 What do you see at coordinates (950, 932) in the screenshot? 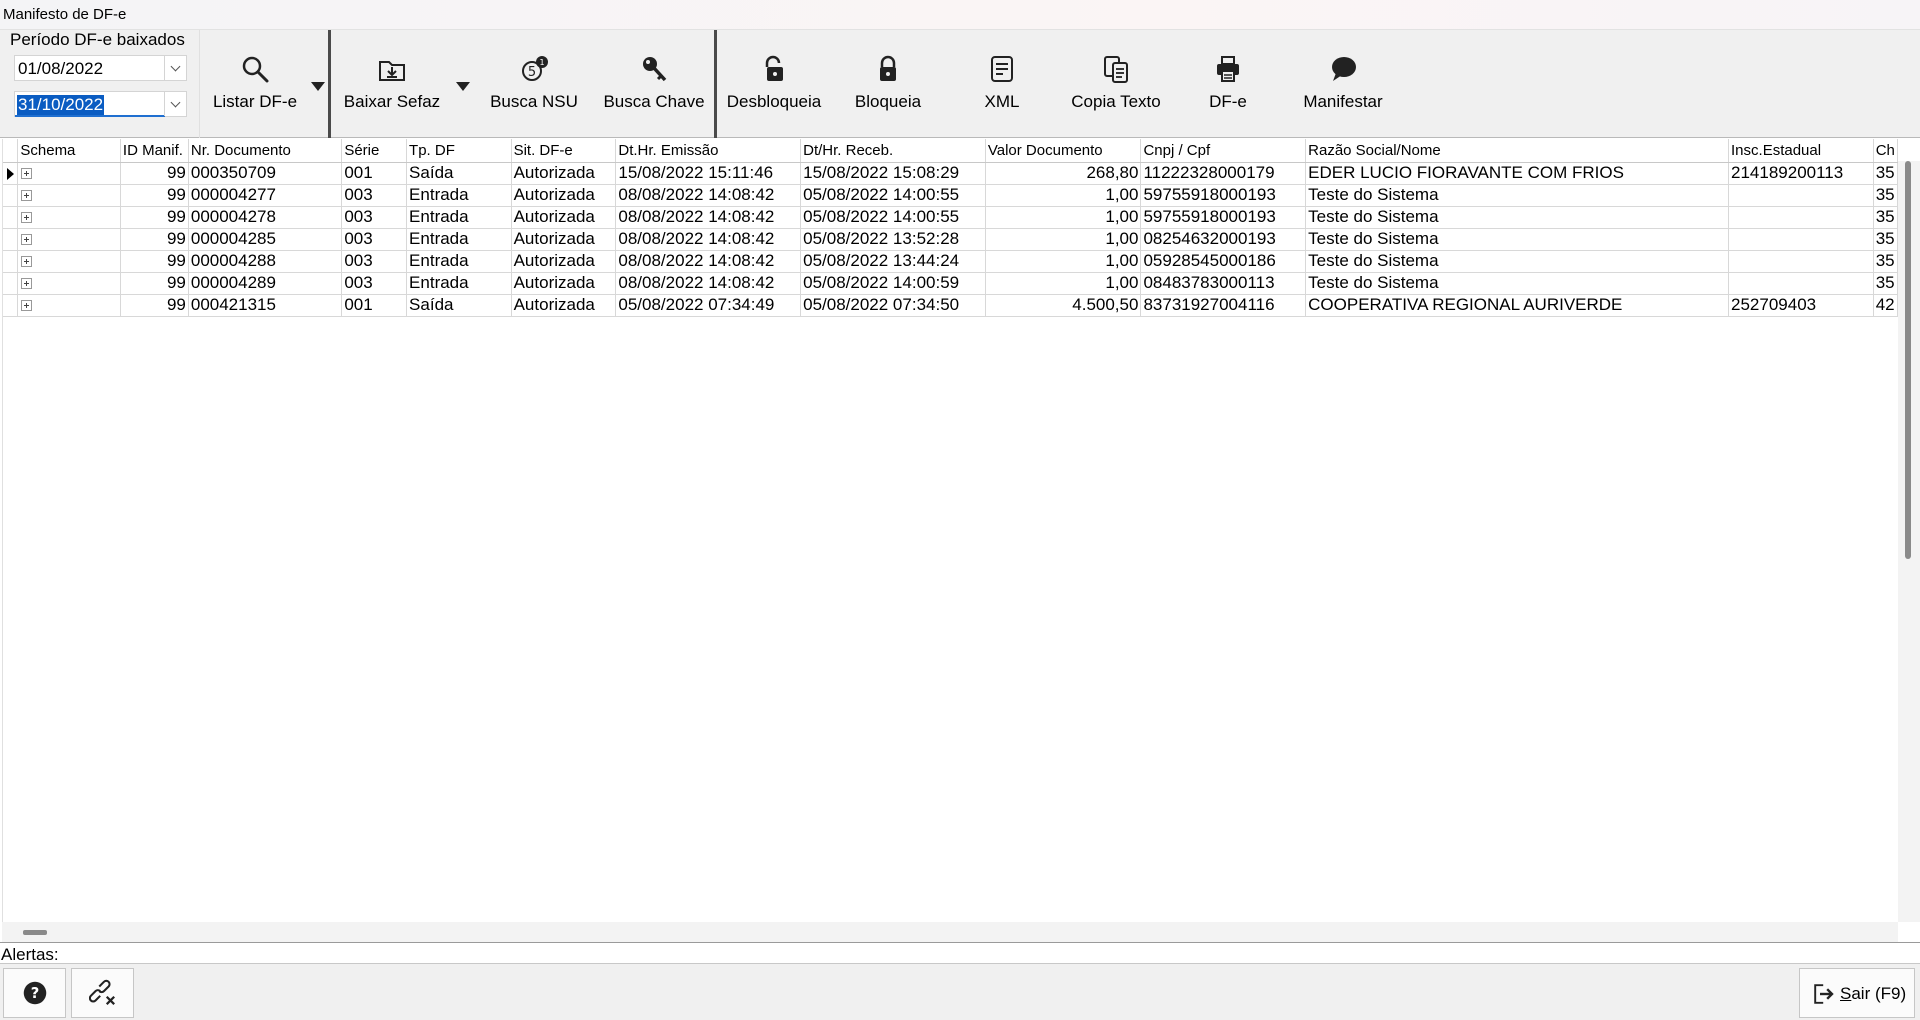
I see `horizontal-scrollbar` at bounding box center [950, 932].